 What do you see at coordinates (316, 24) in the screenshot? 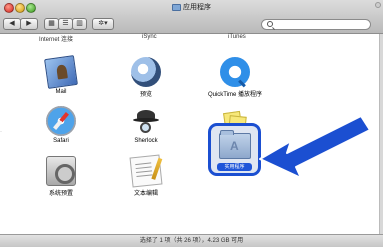
I see `search-field` at bounding box center [316, 24].